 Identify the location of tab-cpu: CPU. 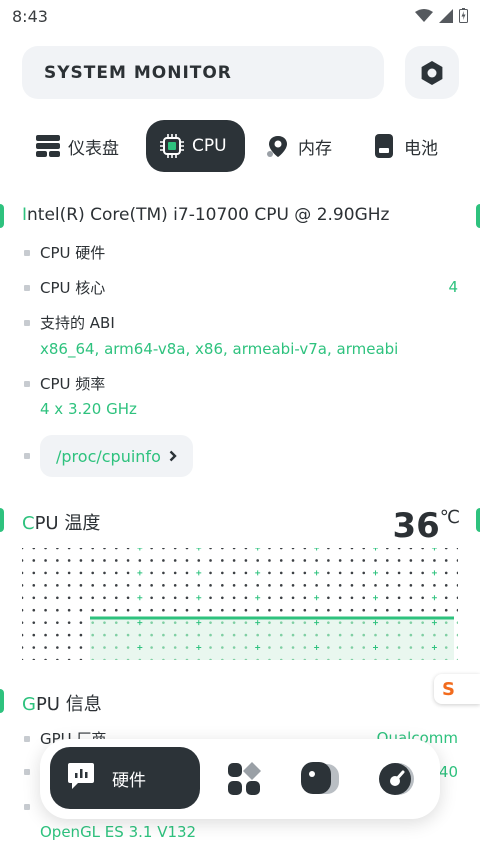
(195, 146).